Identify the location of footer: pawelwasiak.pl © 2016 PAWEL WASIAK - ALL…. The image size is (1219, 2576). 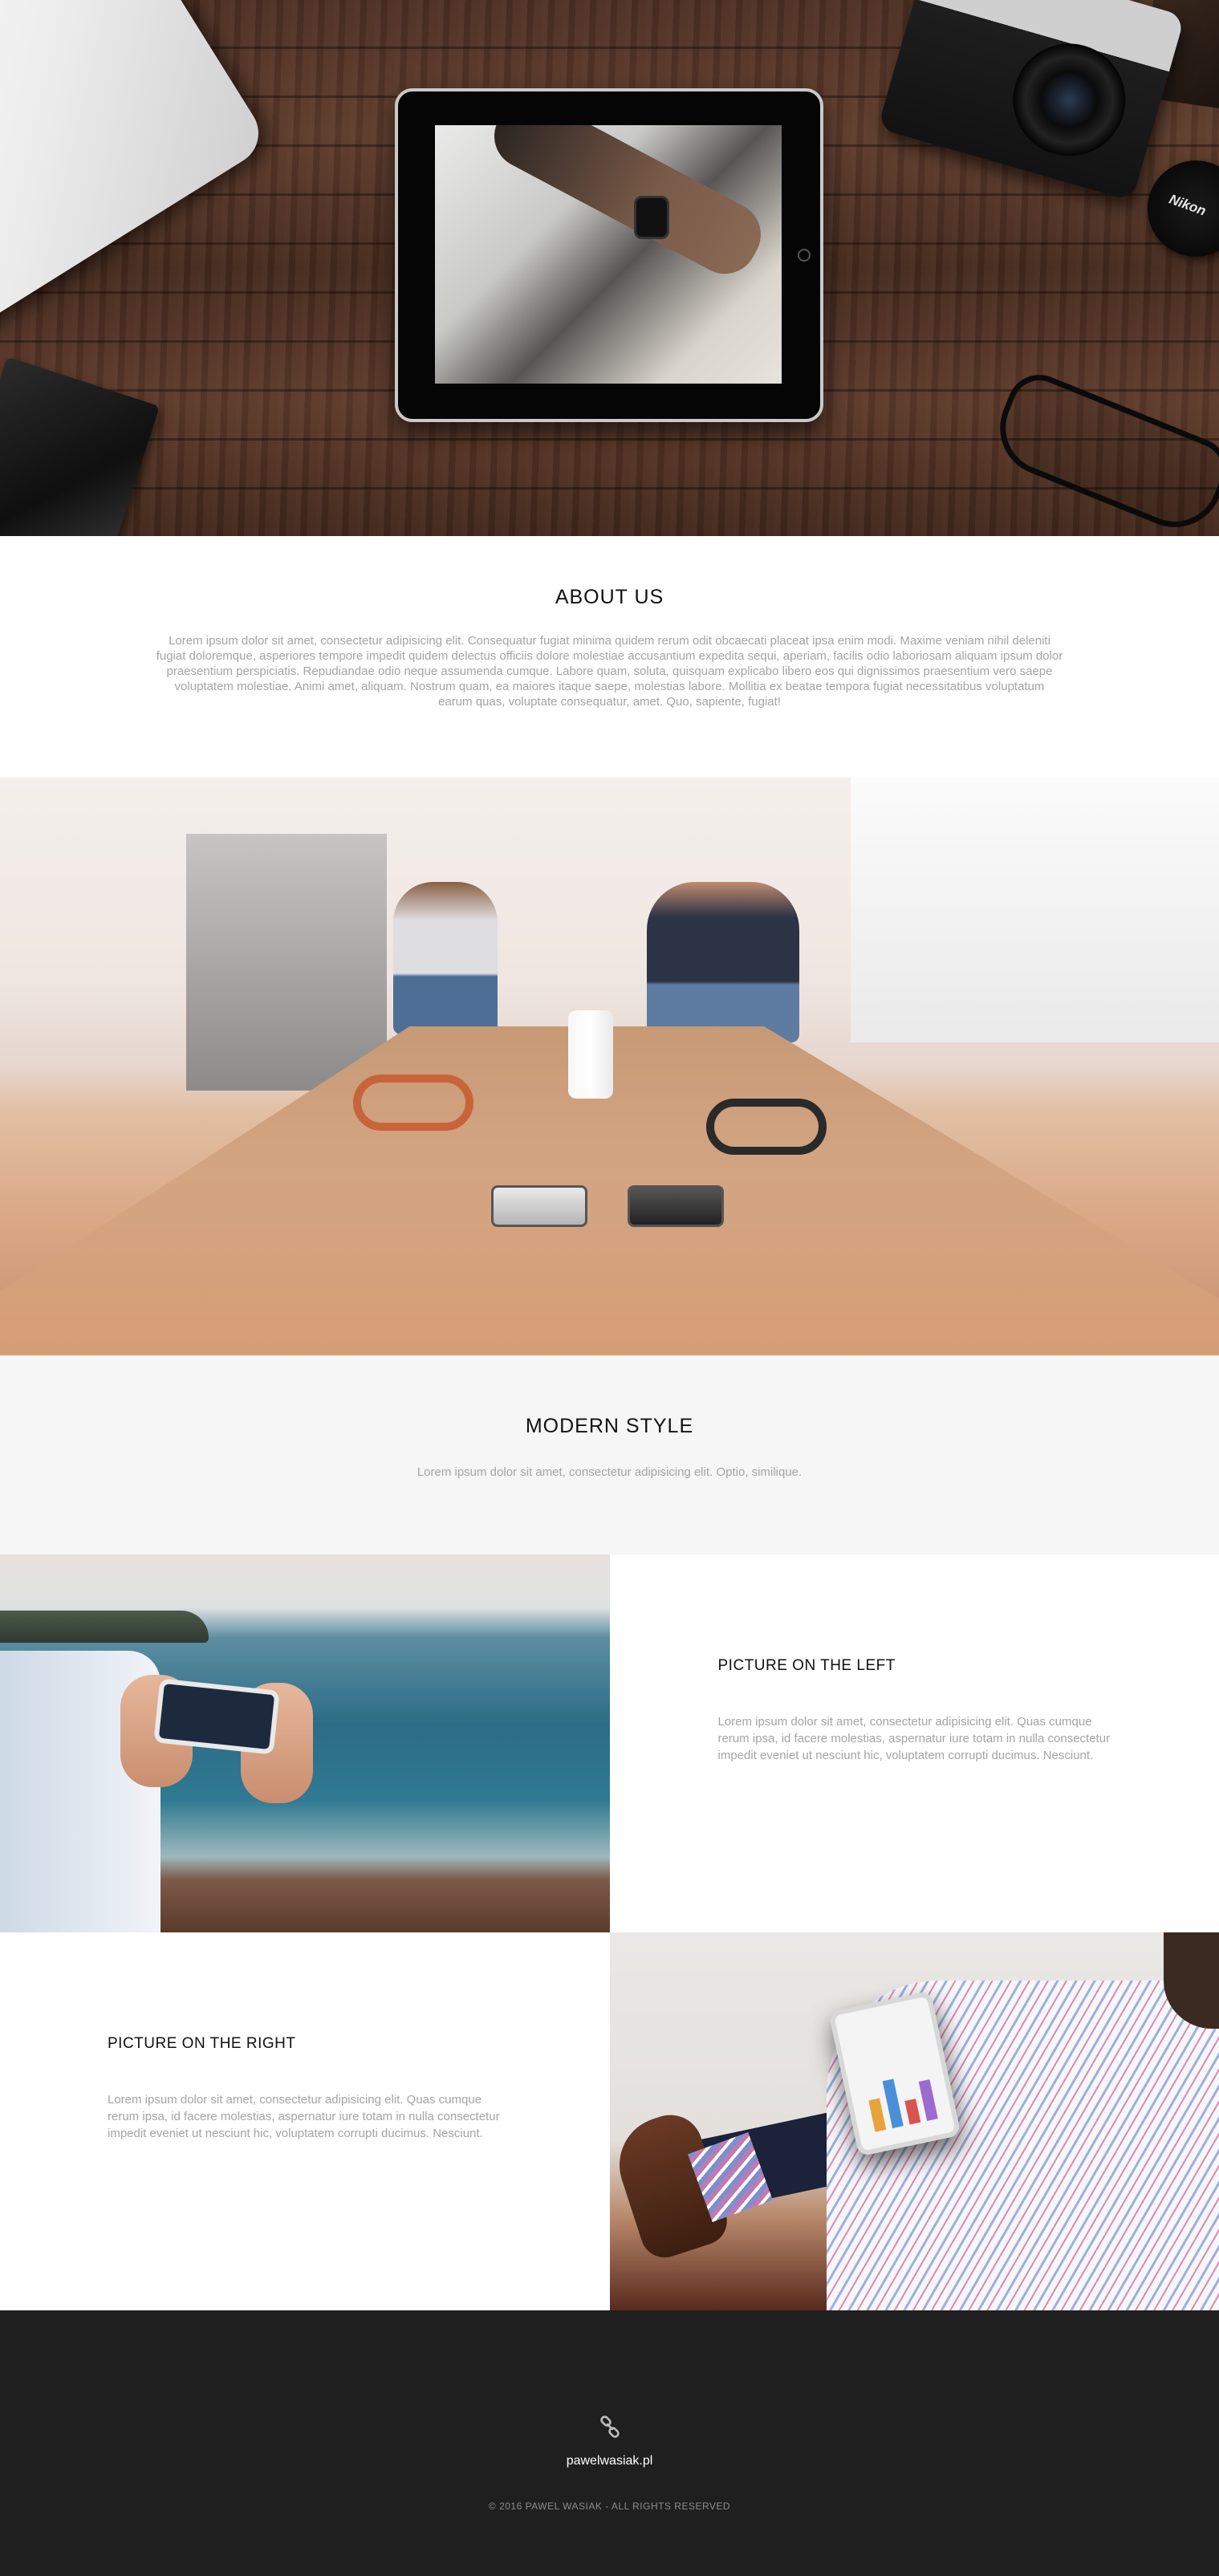
(609, 2443).